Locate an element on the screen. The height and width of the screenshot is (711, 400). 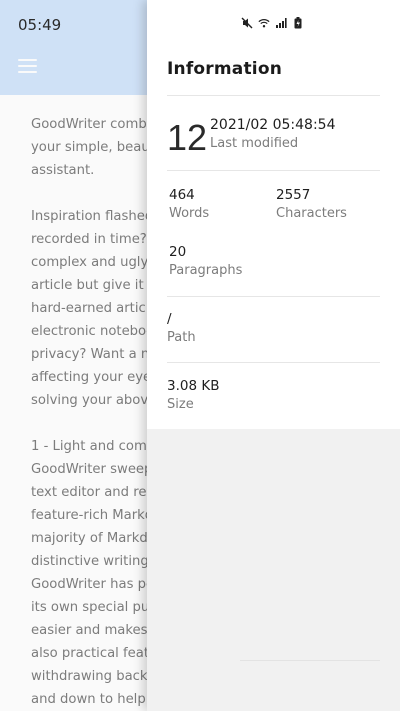
words-value: 464 is located at coordinates (182, 195).